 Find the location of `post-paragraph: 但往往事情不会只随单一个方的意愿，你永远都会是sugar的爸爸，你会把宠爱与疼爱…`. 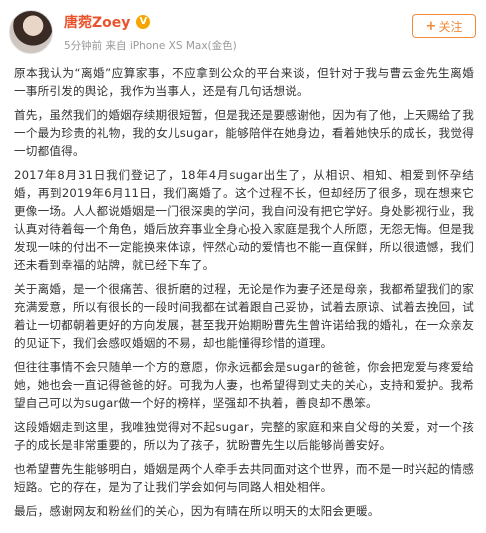

post-paragraph: 但往往事情不会只随单一个方的意愿，你永远都会是sugar的爸爸，你会把宠爱与疼爱… is located at coordinates (244, 385).